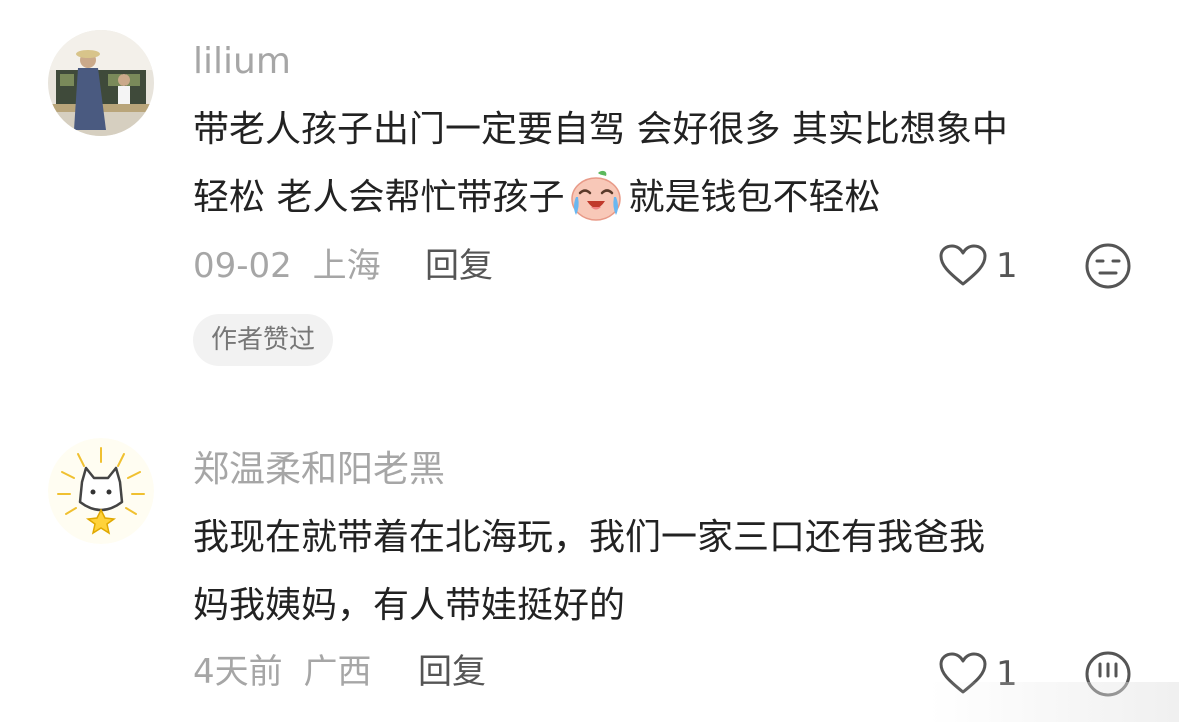 Image resolution: width=1179 pixels, height=722 pixels. I want to click on comment-meta: 4天前 广西, so click(282, 672).